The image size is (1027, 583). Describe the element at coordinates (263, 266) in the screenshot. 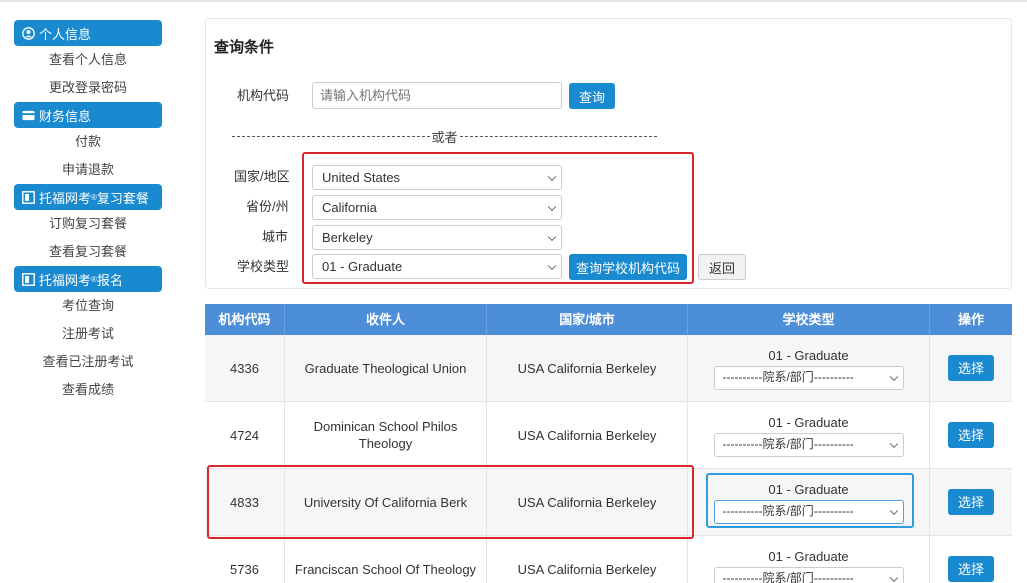

I see `school-type-label: 学校类型` at that location.